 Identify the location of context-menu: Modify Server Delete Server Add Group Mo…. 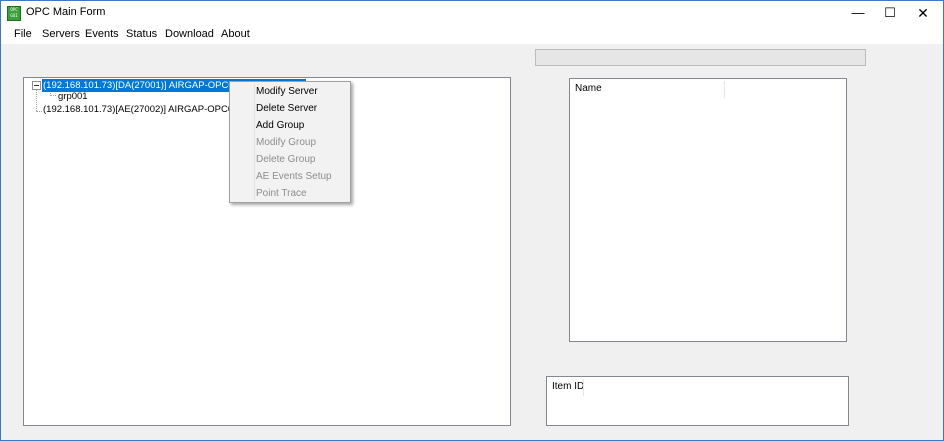
(290, 142).